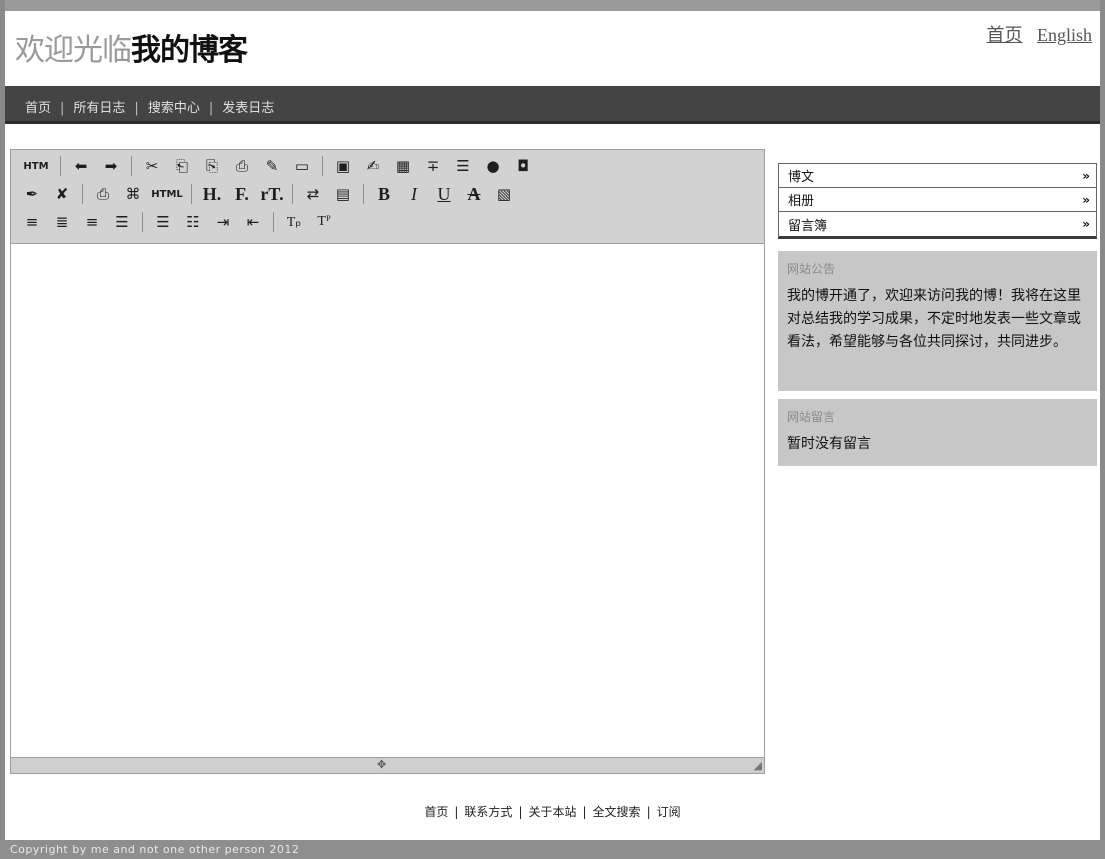 Image resolution: width=1105 pixels, height=859 pixels. What do you see at coordinates (92, 222) in the screenshot?
I see `align-right-icon: ≡` at bounding box center [92, 222].